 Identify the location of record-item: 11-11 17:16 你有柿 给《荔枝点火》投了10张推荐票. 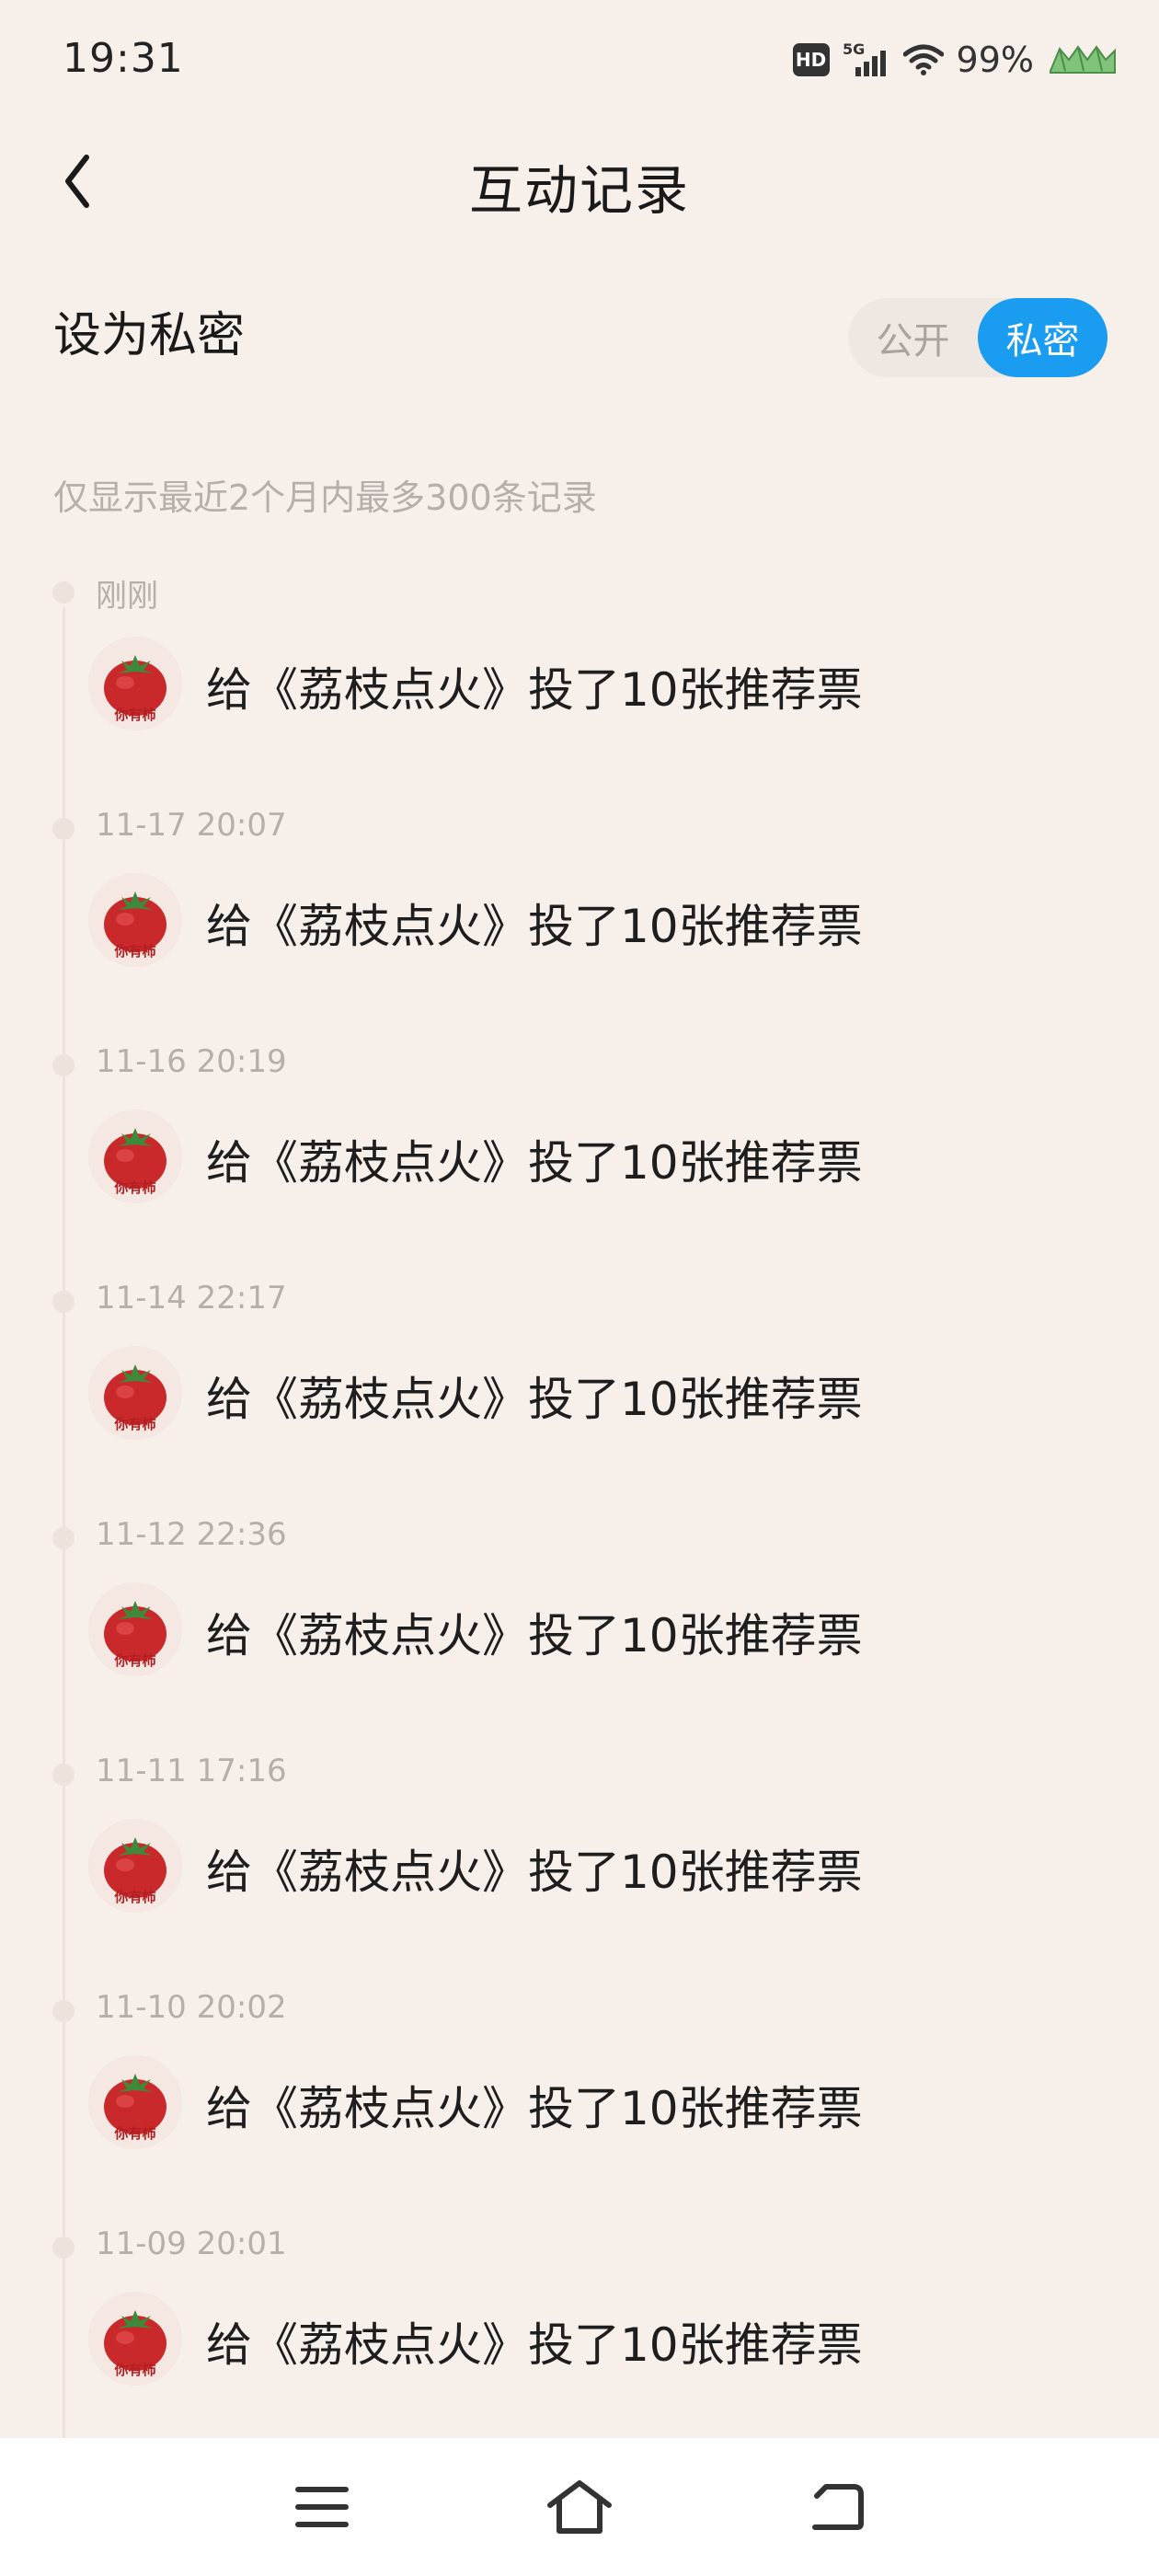
(579, 1871).